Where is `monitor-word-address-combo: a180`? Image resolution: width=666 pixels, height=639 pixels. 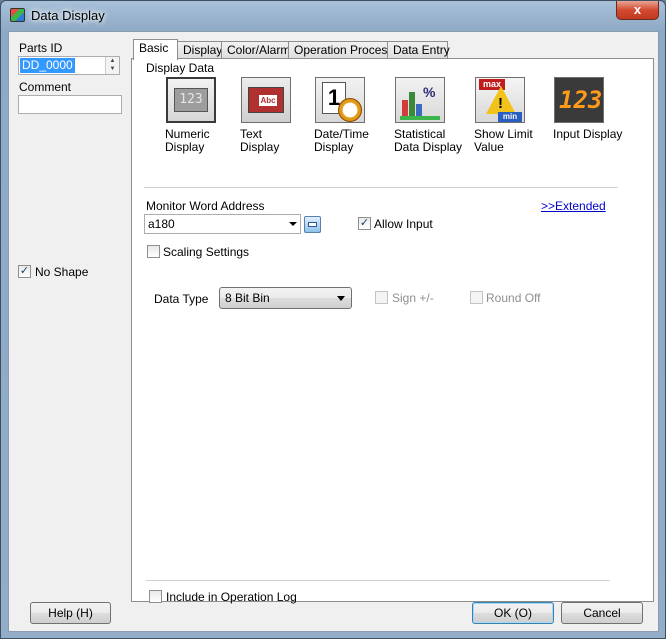
monitor-word-address-combo: a180 is located at coordinates (222, 224).